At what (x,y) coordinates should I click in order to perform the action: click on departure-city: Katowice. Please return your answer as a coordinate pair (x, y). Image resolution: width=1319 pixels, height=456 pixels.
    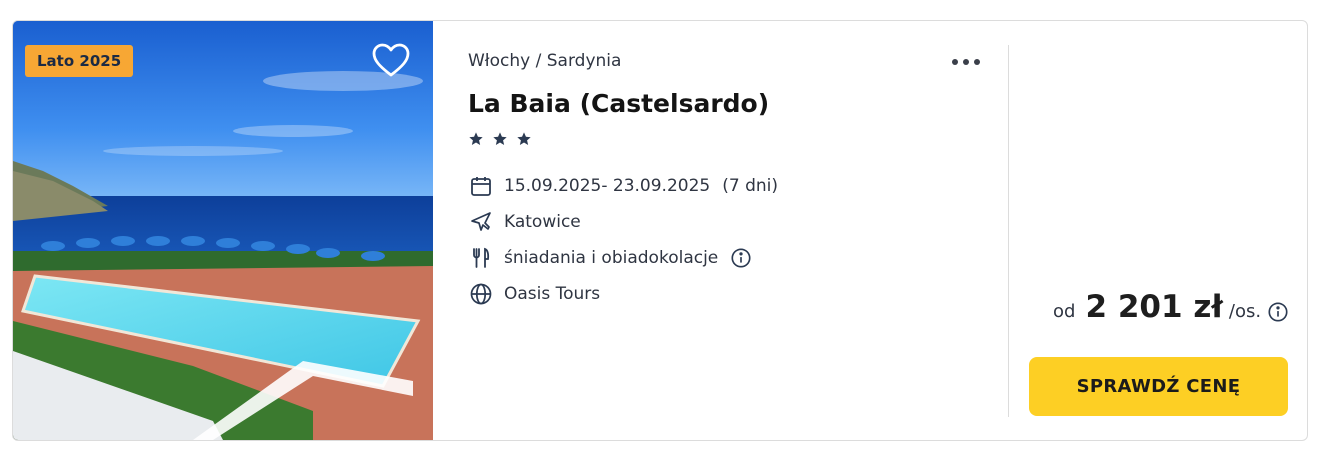
    Looking at the image, I should click on (542, 222).